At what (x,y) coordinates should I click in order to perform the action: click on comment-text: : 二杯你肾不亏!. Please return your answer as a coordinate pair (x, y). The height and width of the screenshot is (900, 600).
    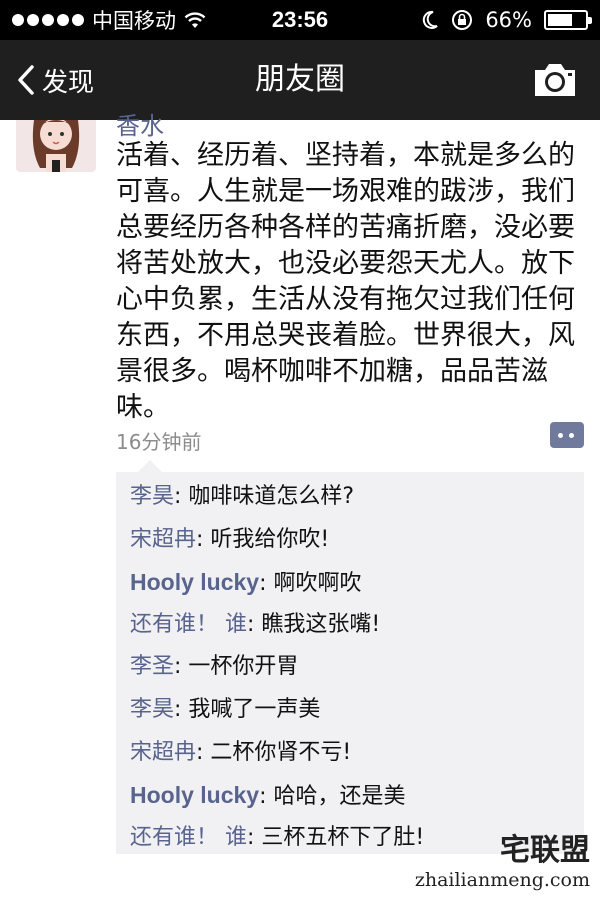
    Looking at the image, I should click on (274, 752).